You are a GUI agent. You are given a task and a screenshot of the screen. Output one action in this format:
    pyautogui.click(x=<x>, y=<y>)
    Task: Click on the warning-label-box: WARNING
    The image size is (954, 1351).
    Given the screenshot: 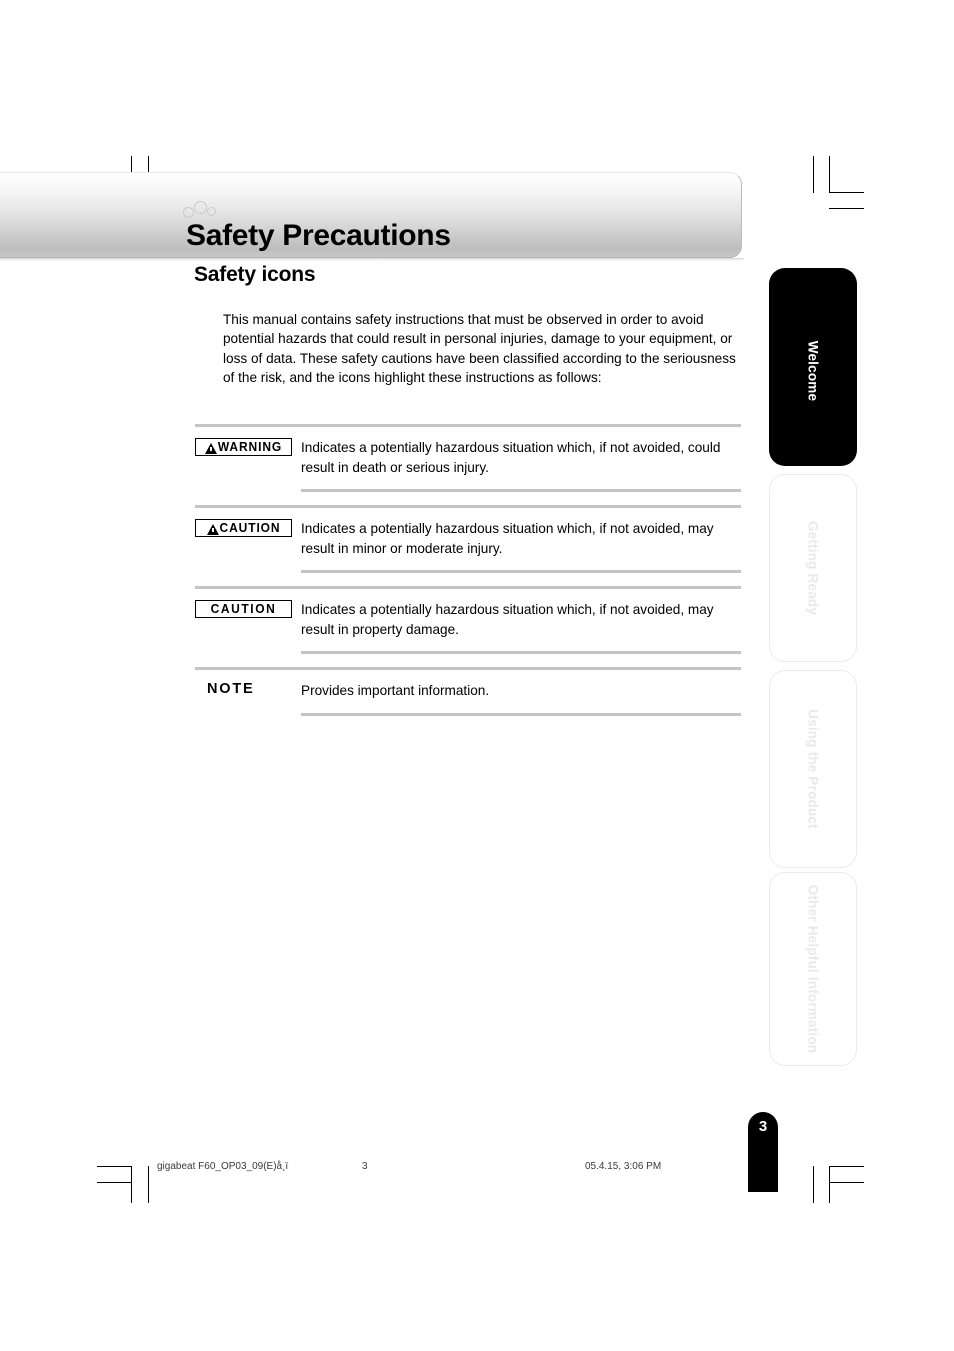 What is the action you would take?
    pyautogui.click(x=243, y=447)
    